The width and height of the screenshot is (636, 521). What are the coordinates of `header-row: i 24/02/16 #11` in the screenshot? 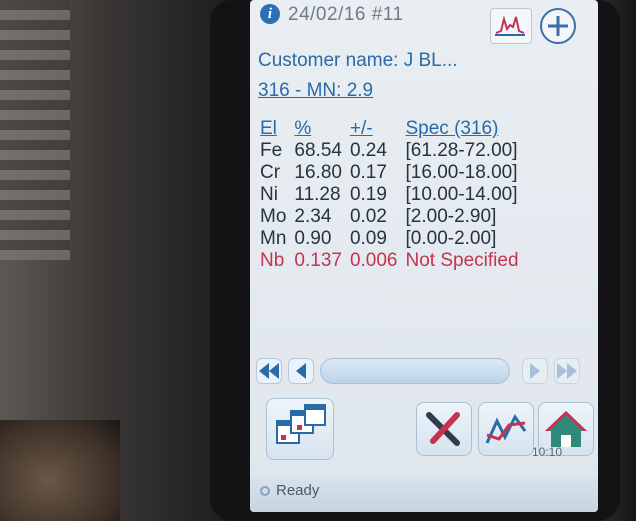 It's located at (423, 22).